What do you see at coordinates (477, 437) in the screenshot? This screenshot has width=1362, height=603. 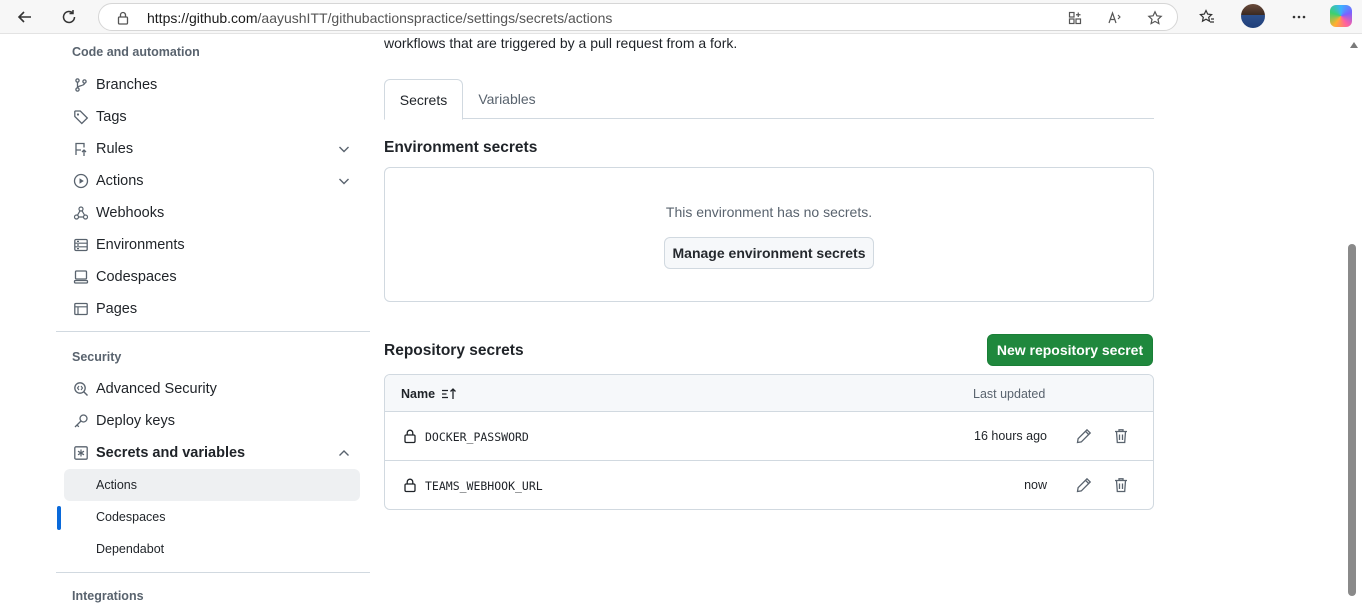 I see `secret-name: DOCKER_PASSWORD` at bounding box center [477, 437].